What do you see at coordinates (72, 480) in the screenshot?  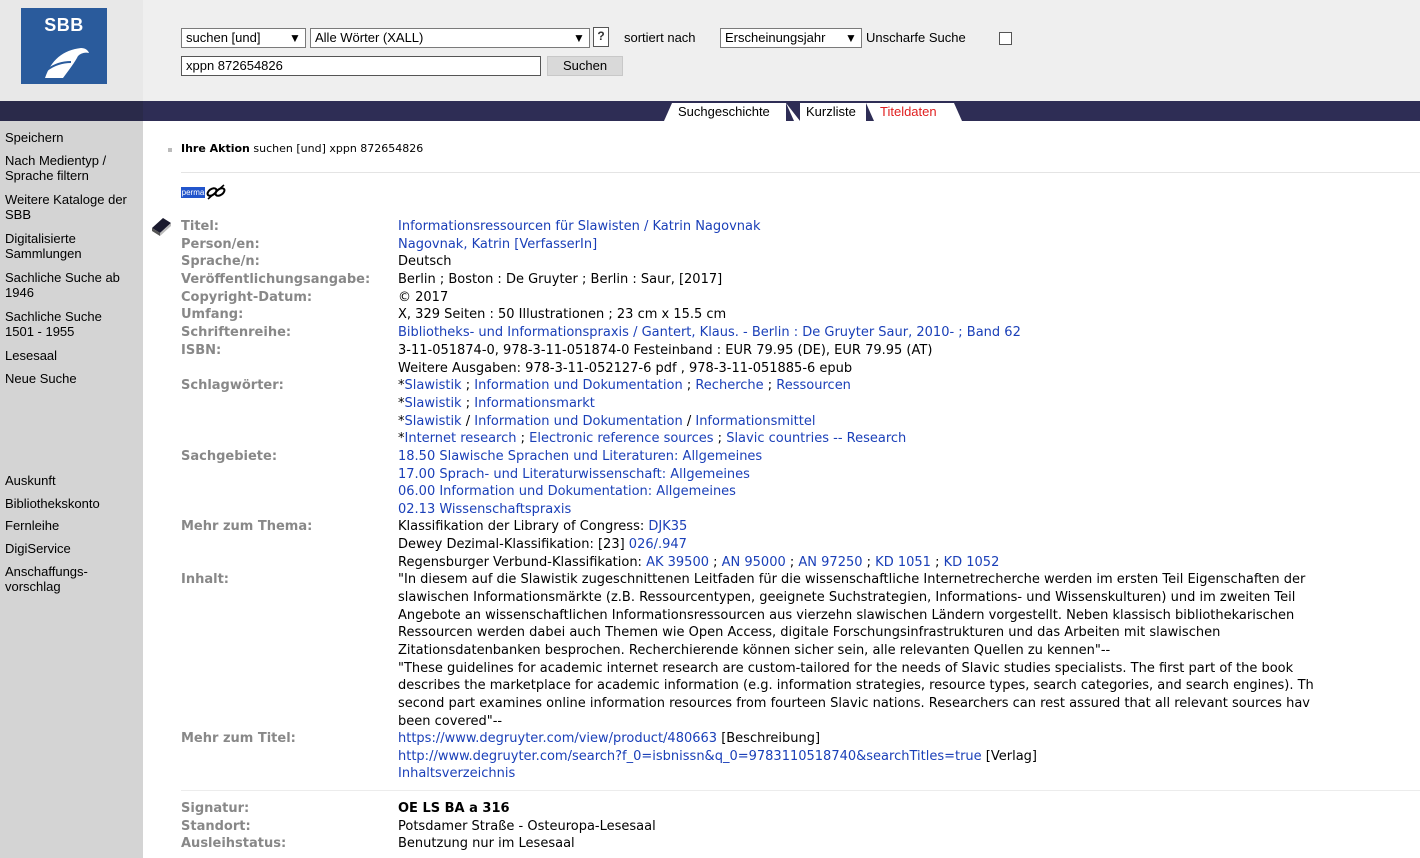 I see `sidebar-item-auskunft: Auskunft` at bounding box center [72, 480].